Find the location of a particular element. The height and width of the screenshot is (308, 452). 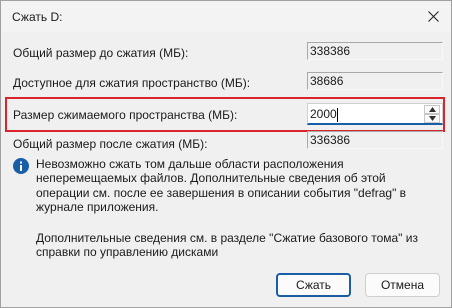

shrink-amount-spinner is located at coordinates (375, 114).